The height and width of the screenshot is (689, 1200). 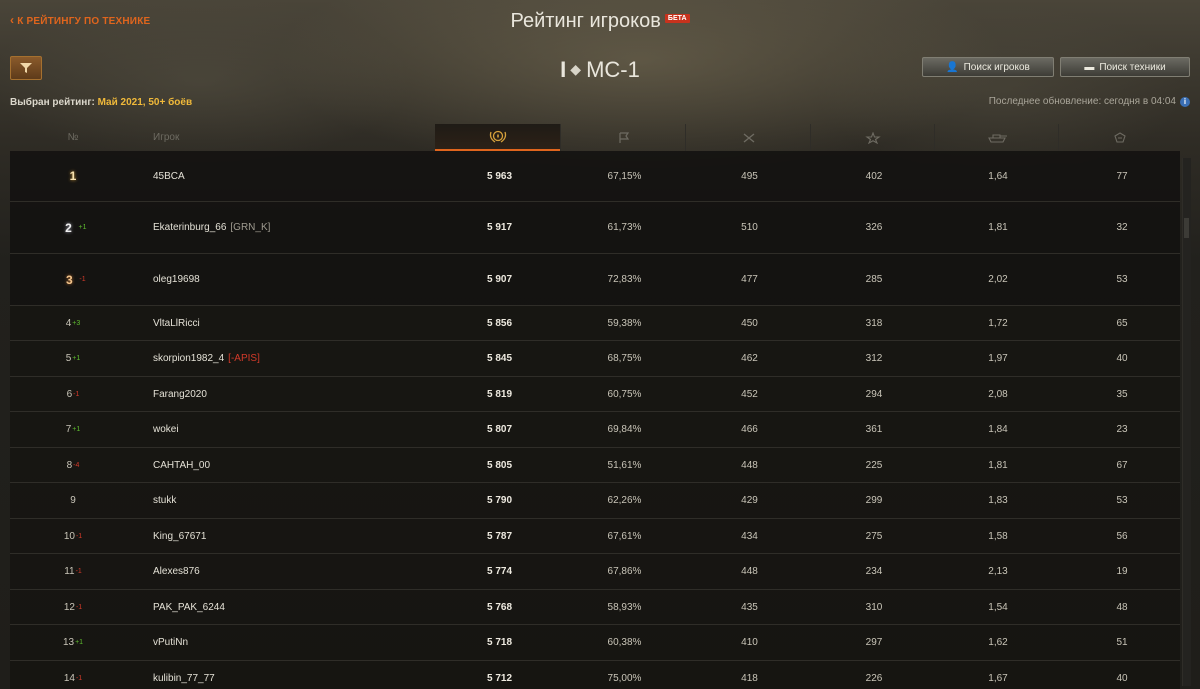 What do you see at coordinates (183, 137) in the screenshot?
I see `column-player: Игрок` at bounding box center [183, 137].